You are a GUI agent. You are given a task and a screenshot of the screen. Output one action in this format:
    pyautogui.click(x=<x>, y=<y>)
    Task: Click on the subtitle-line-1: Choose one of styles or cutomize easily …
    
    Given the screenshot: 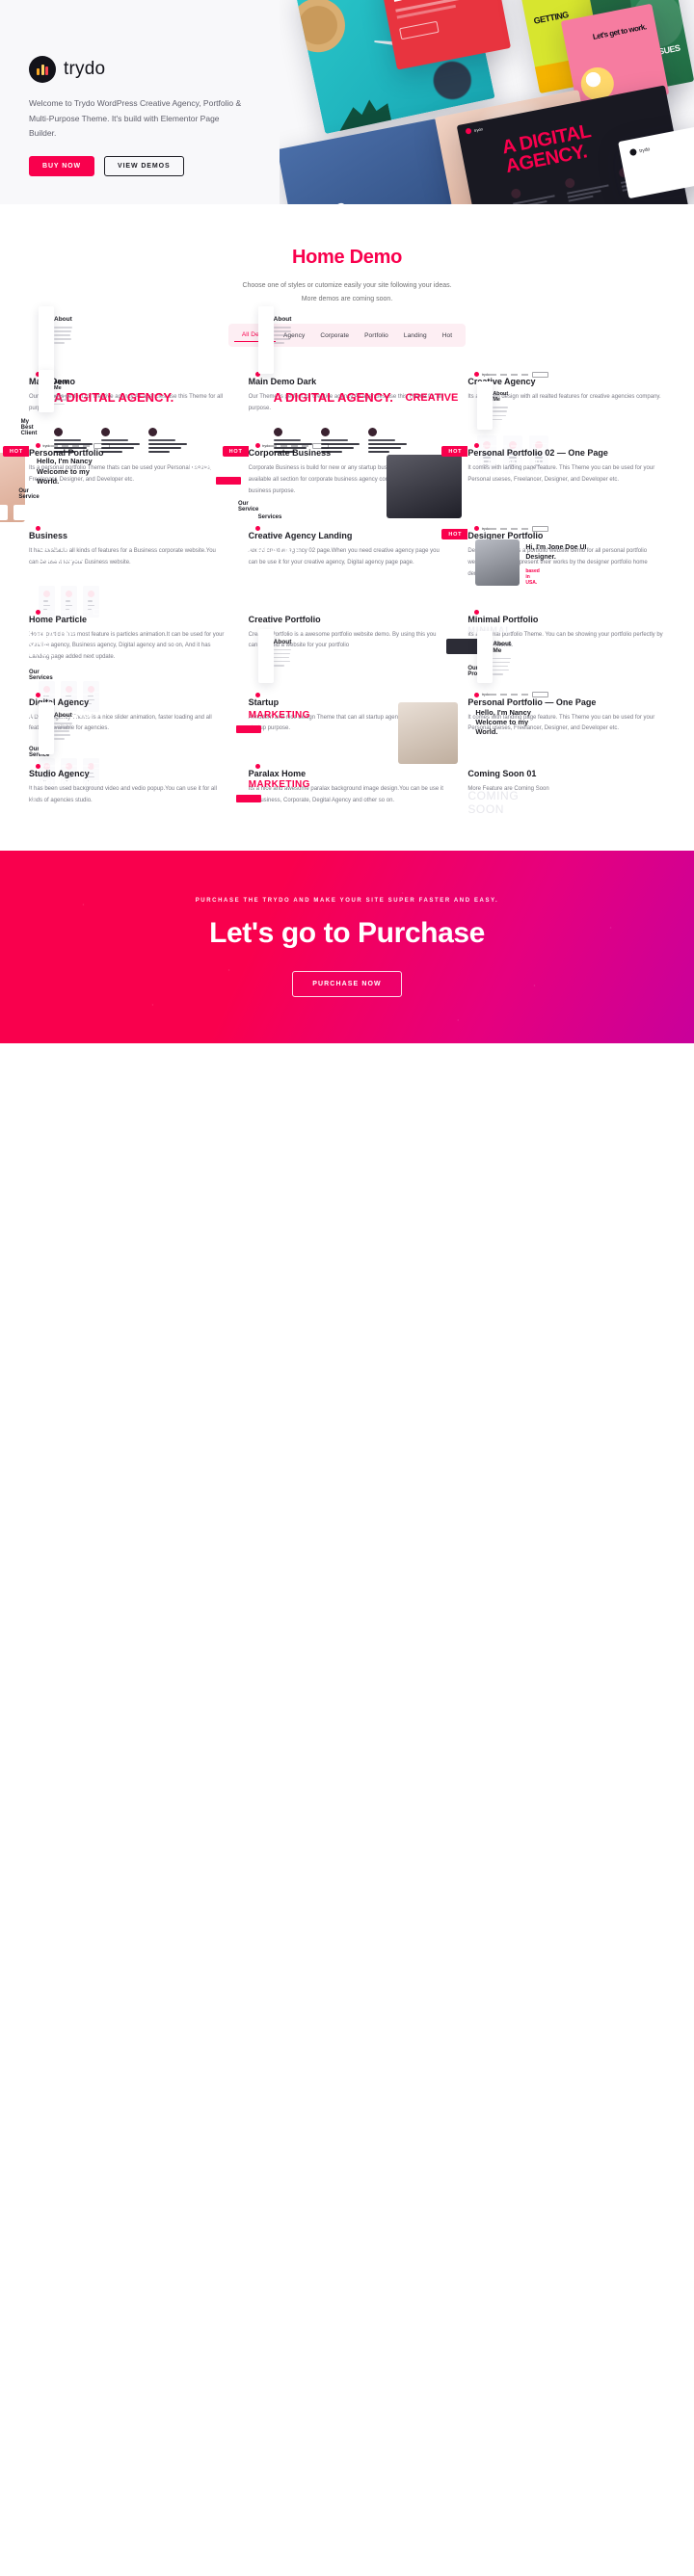 What is the action you would take?
    pyautogui.click(x=347, y=285)
    